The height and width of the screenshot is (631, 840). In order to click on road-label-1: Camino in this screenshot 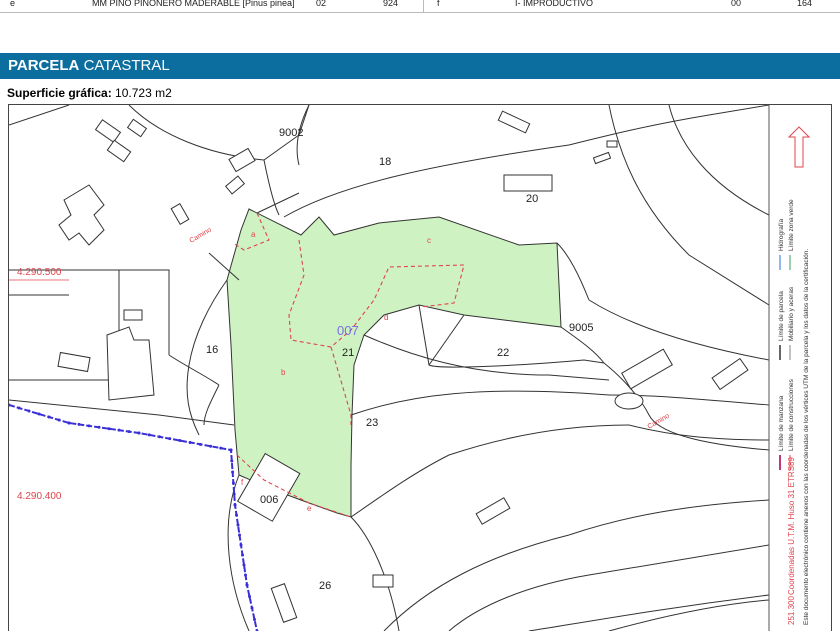, I will do `click(201, 236)`.